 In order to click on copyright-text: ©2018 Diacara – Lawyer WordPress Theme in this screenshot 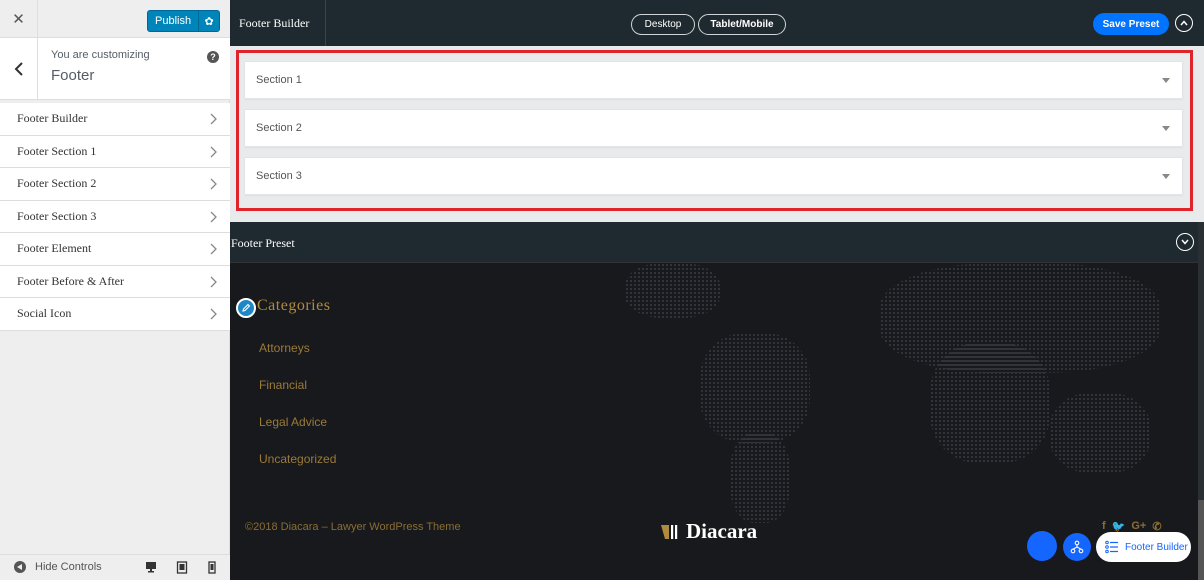, I will do `click(353, 527)`.